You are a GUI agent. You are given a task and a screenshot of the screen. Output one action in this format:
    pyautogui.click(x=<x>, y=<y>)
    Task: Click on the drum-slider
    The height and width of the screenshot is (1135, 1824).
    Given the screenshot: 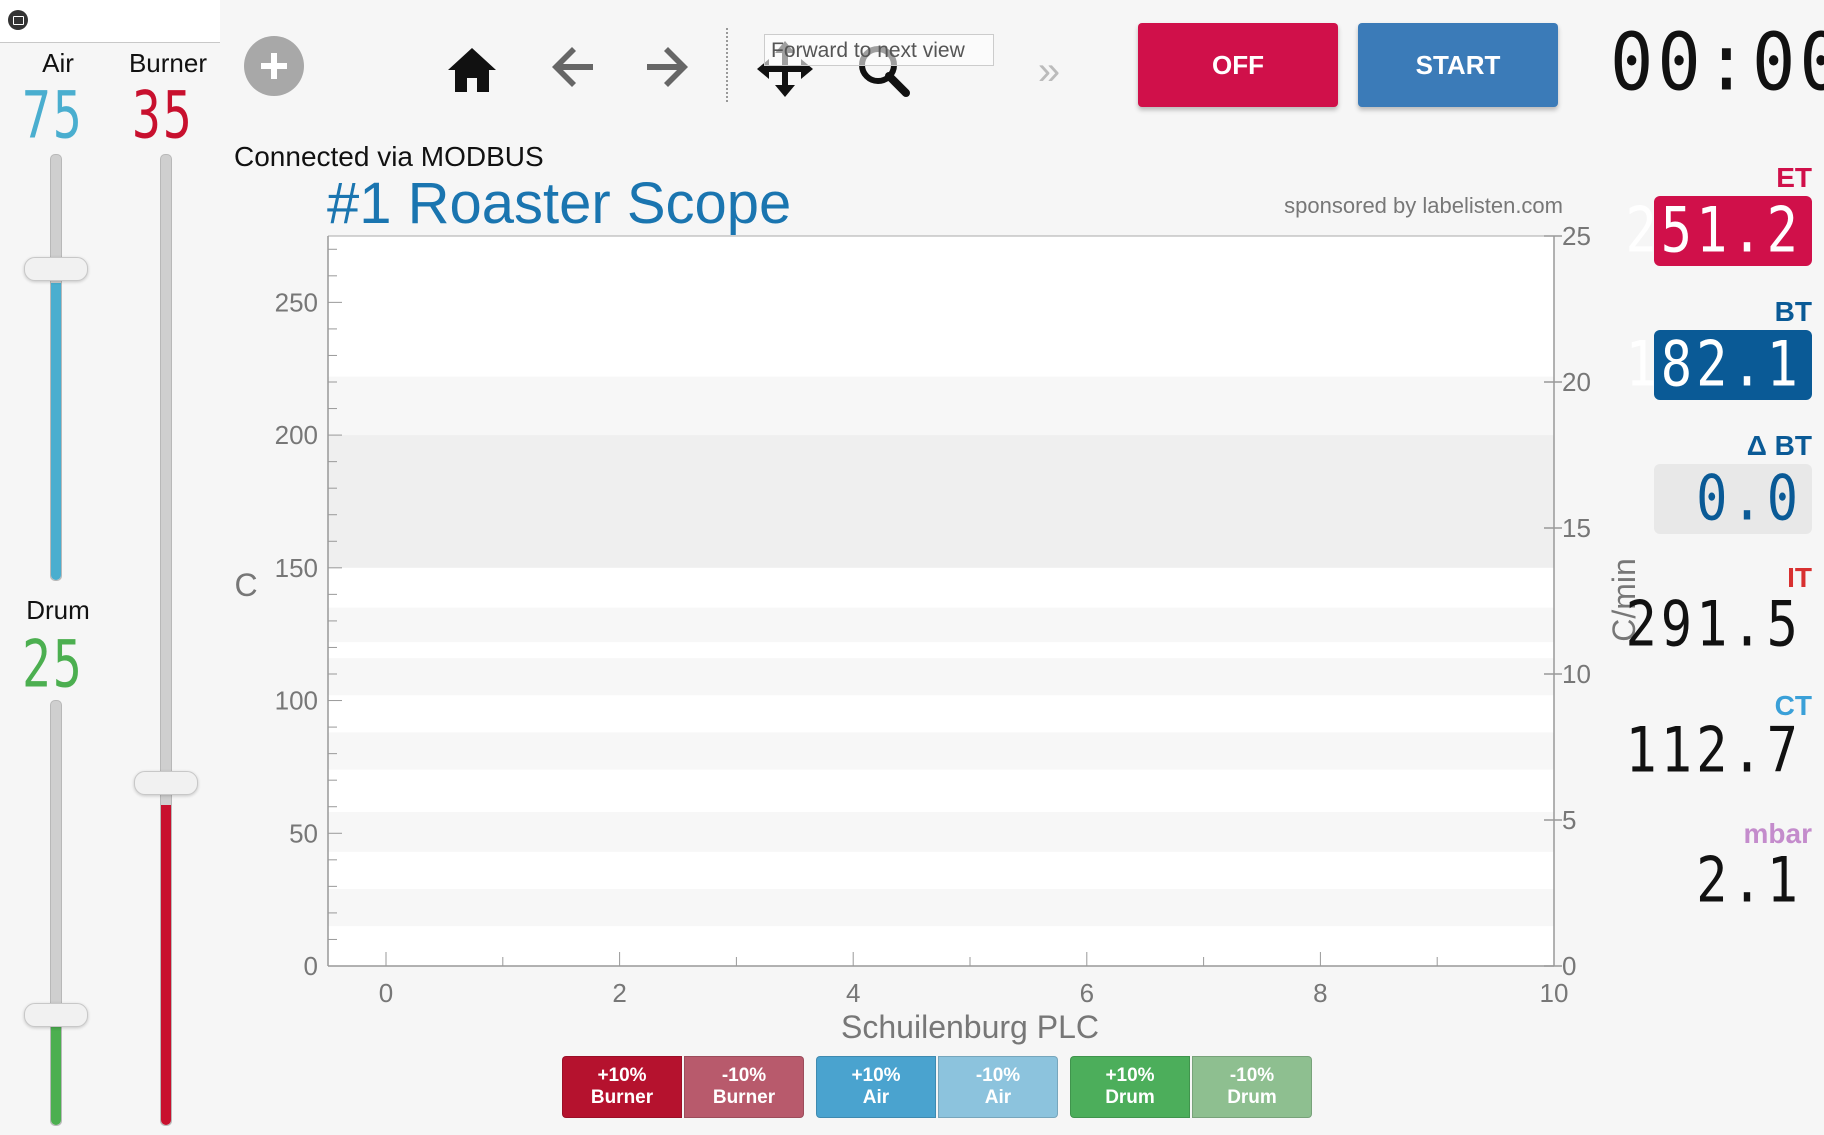 What is the action you would take?
    pyautogui.click(x=56, y=913)
    